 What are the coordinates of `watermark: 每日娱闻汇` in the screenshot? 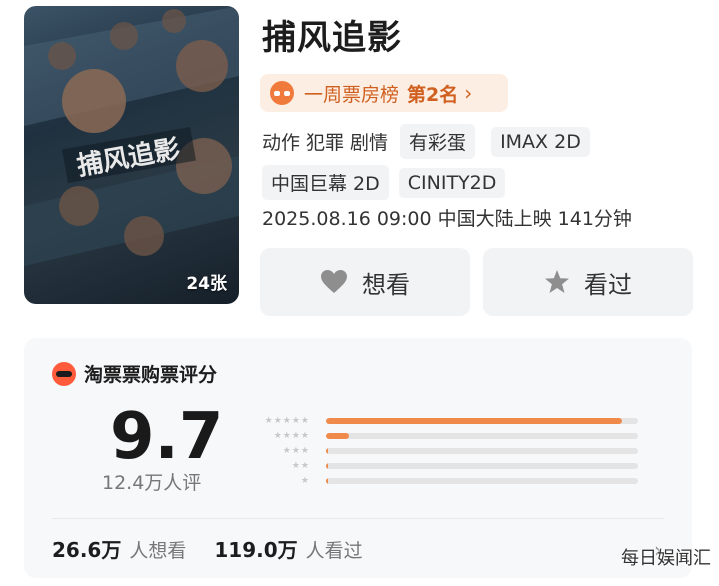 It's located at (666, 558).